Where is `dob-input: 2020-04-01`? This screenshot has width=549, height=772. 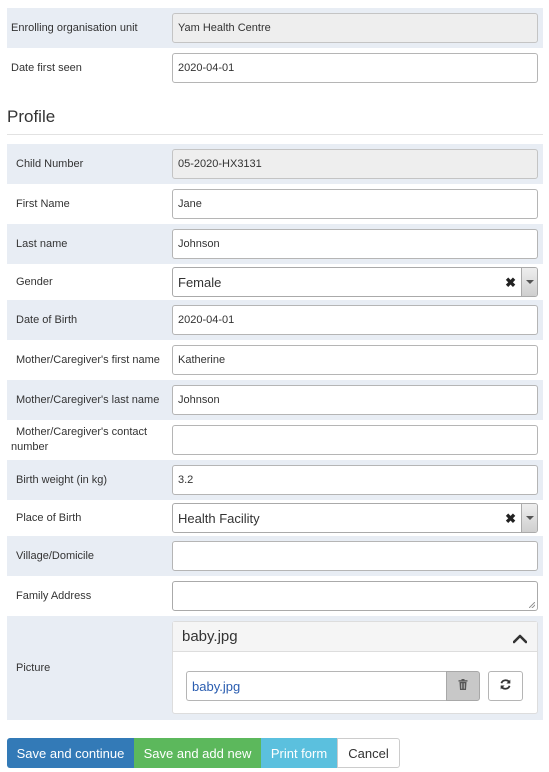
dob-input: 2020-04-01 is located at coordinates (355, 320).